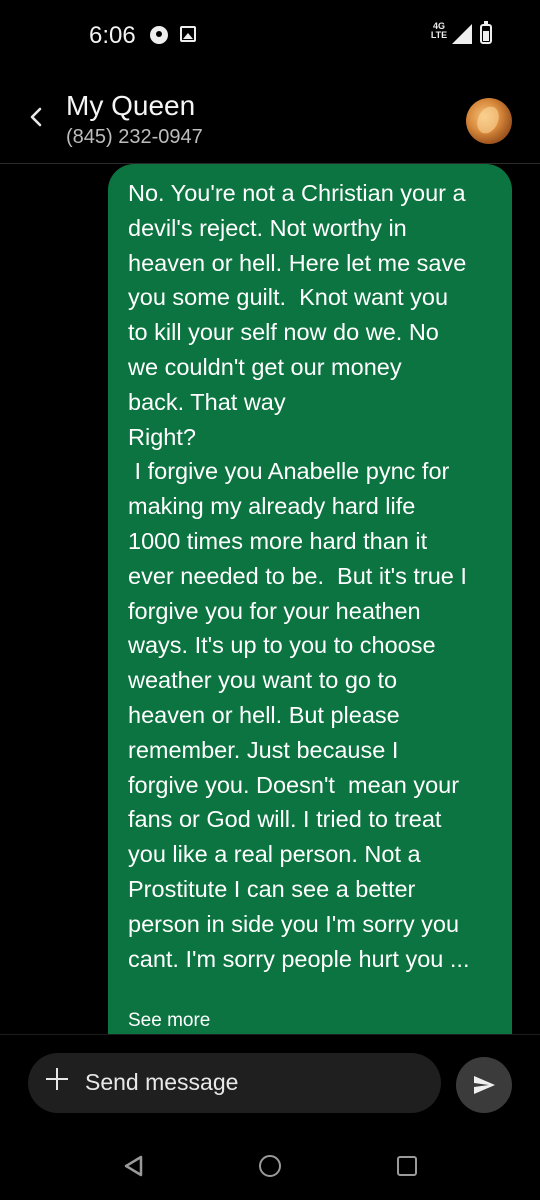 The width and height of the screenshot is (540, 1200). What do you see at coordinates (267, 227) in the screenshot?
I see `message-line: devil's reject. Not worthy in` at bounding box center [267, 227].